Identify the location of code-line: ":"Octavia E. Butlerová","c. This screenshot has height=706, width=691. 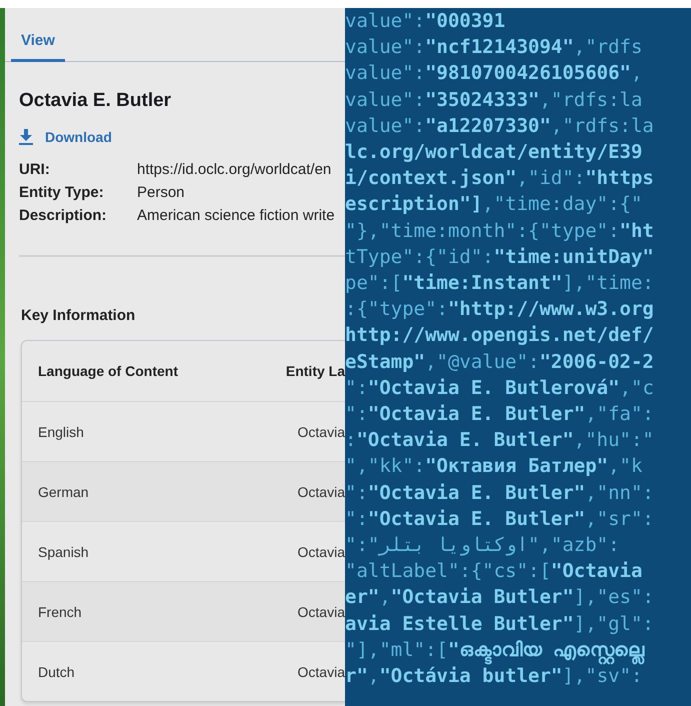
(499, 388).